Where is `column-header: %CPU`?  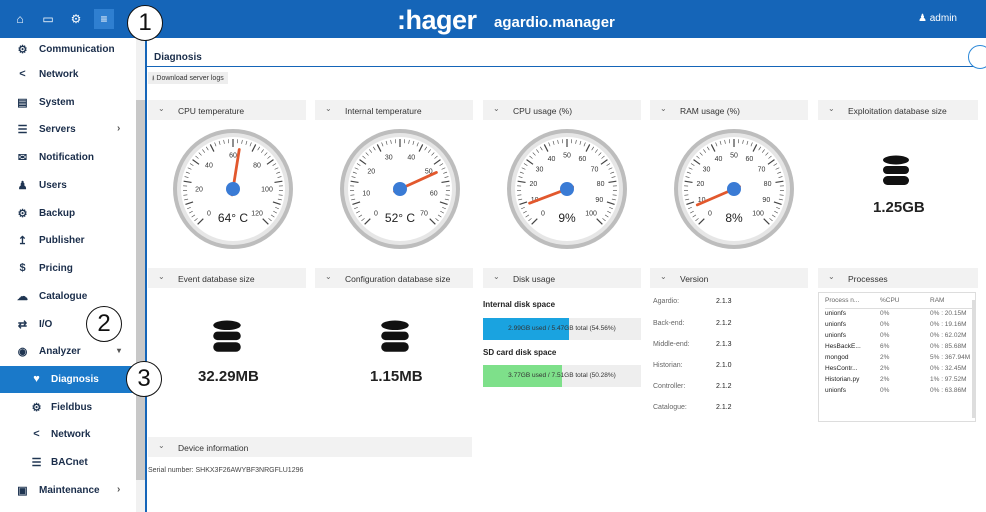
column-header: %CPU is located at coordinates (905, 301).